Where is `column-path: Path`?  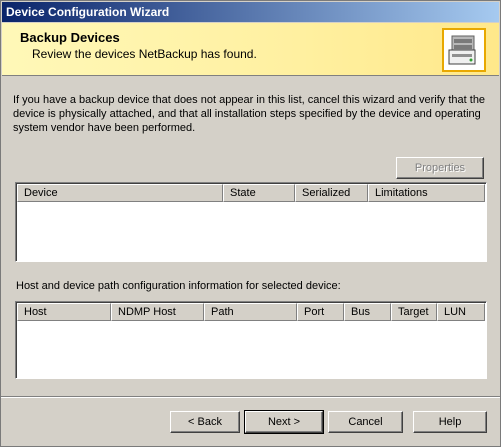 column-path: Path is located at coordinates (250, 312).